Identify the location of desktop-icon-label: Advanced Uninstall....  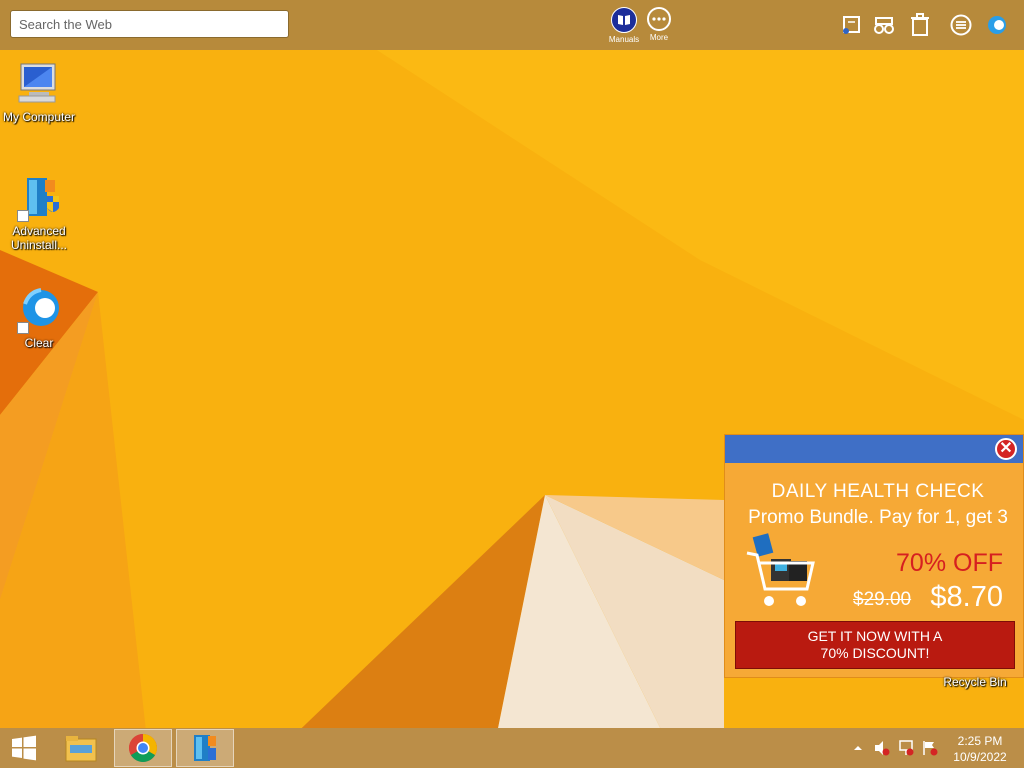
(39, 238).